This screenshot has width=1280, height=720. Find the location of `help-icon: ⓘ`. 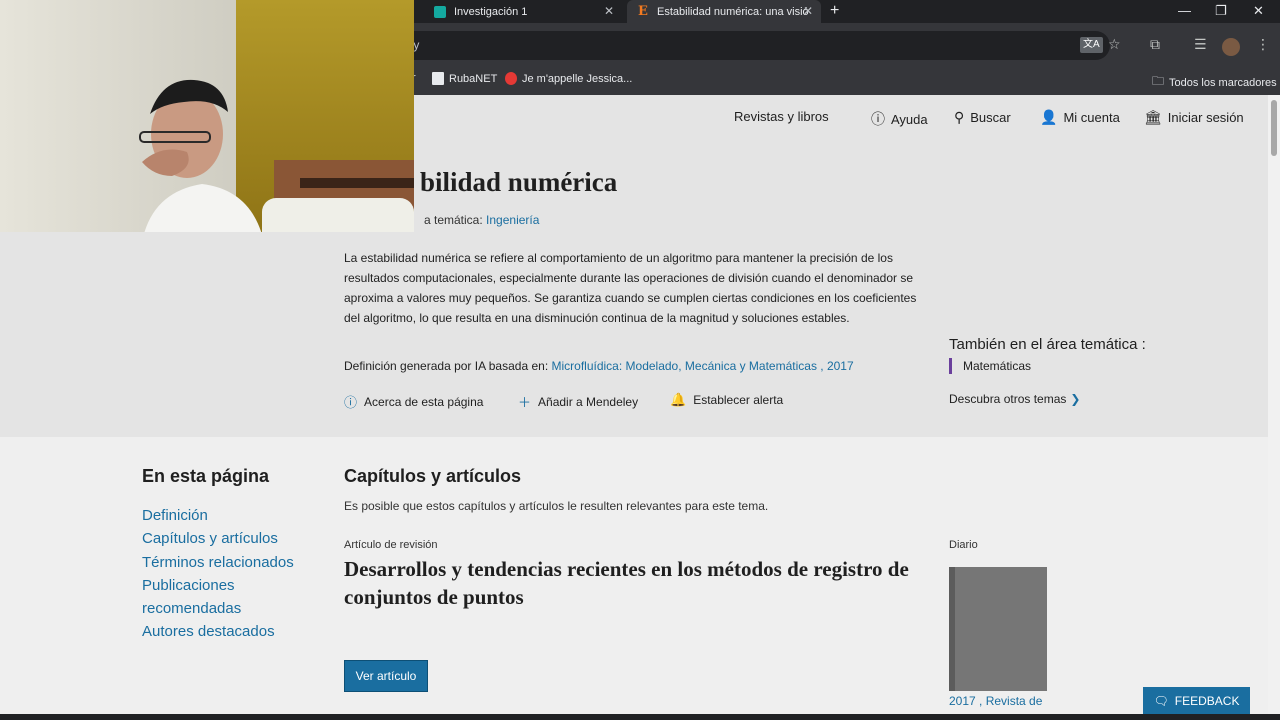

help-icon: ⓘ is located at coordinates (878, 119).